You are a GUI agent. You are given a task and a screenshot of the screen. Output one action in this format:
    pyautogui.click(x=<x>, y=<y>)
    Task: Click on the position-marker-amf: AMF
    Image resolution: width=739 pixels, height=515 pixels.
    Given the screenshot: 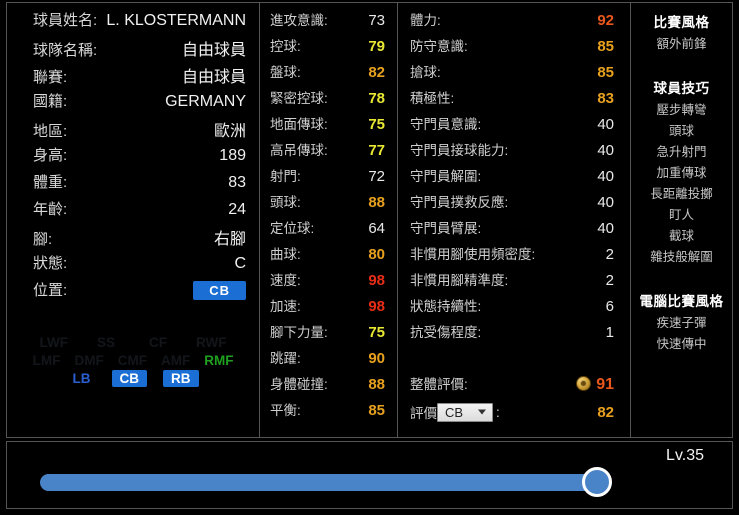 What is the action you would take?
    pyautogui.click(x=175, y=360)
    